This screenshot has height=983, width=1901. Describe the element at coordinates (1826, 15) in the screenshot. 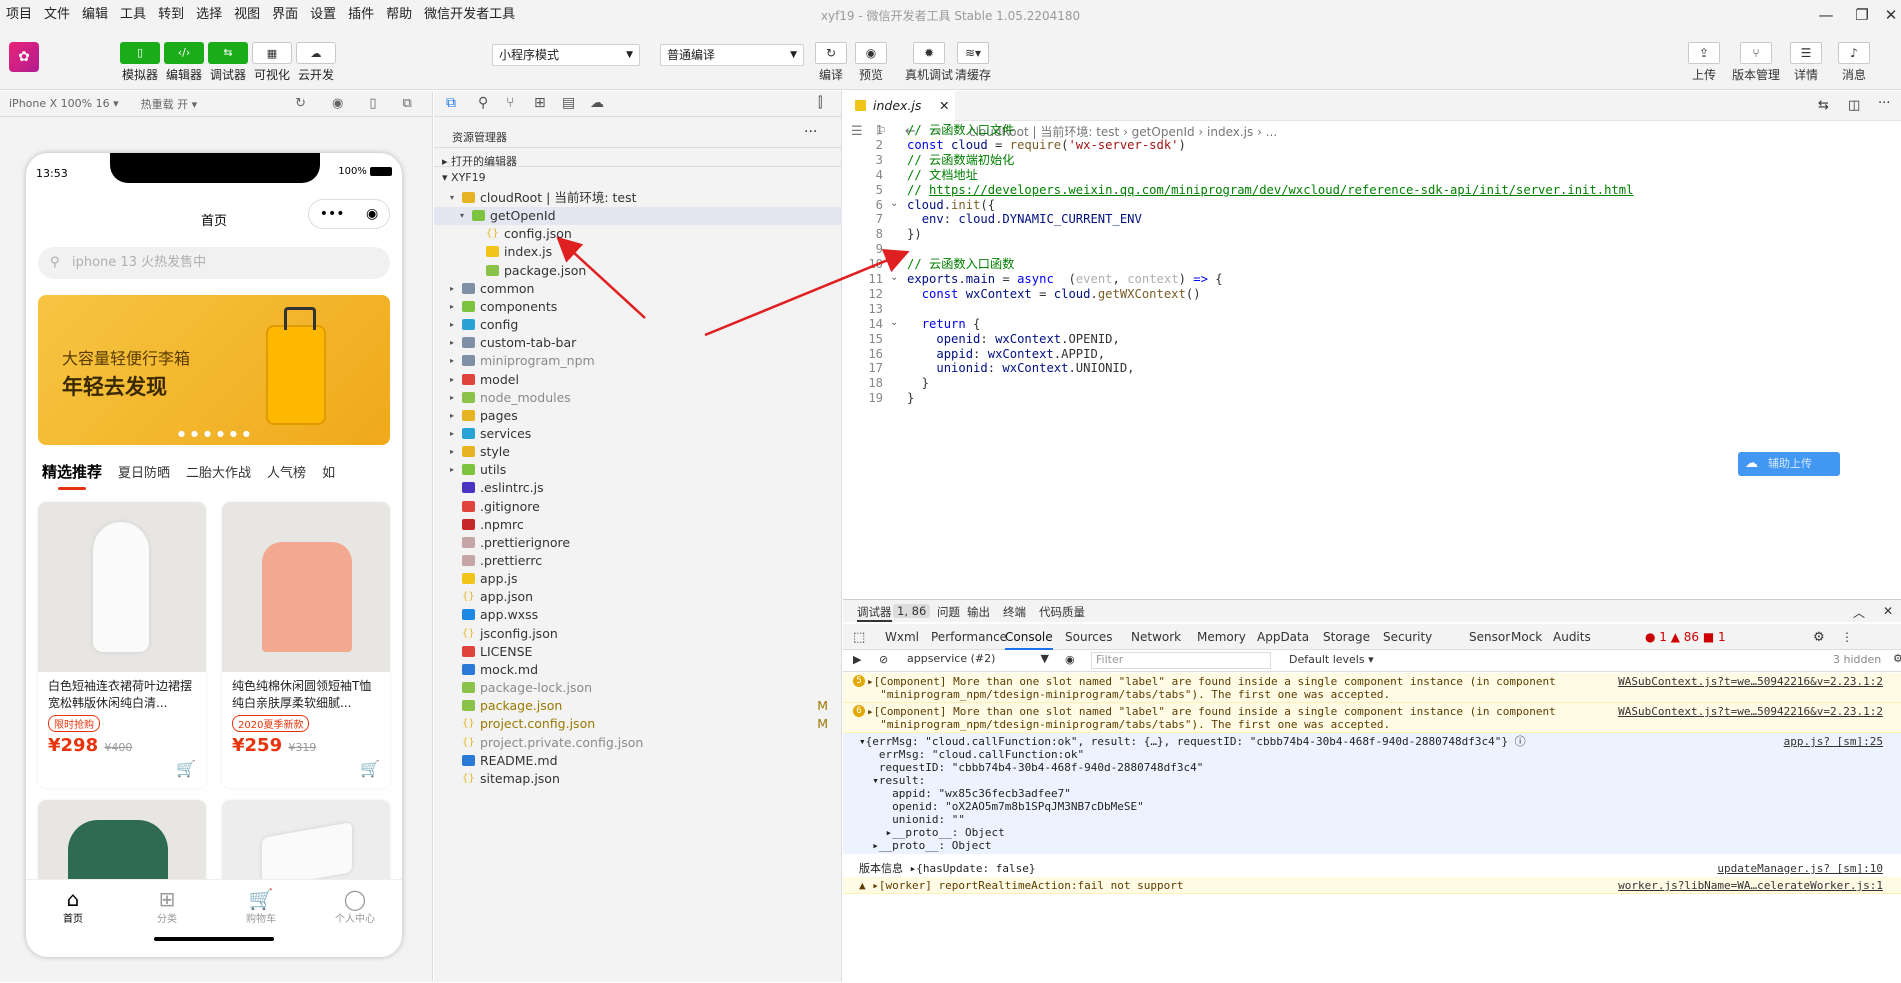

I see `minimize-icon: —` at that location.